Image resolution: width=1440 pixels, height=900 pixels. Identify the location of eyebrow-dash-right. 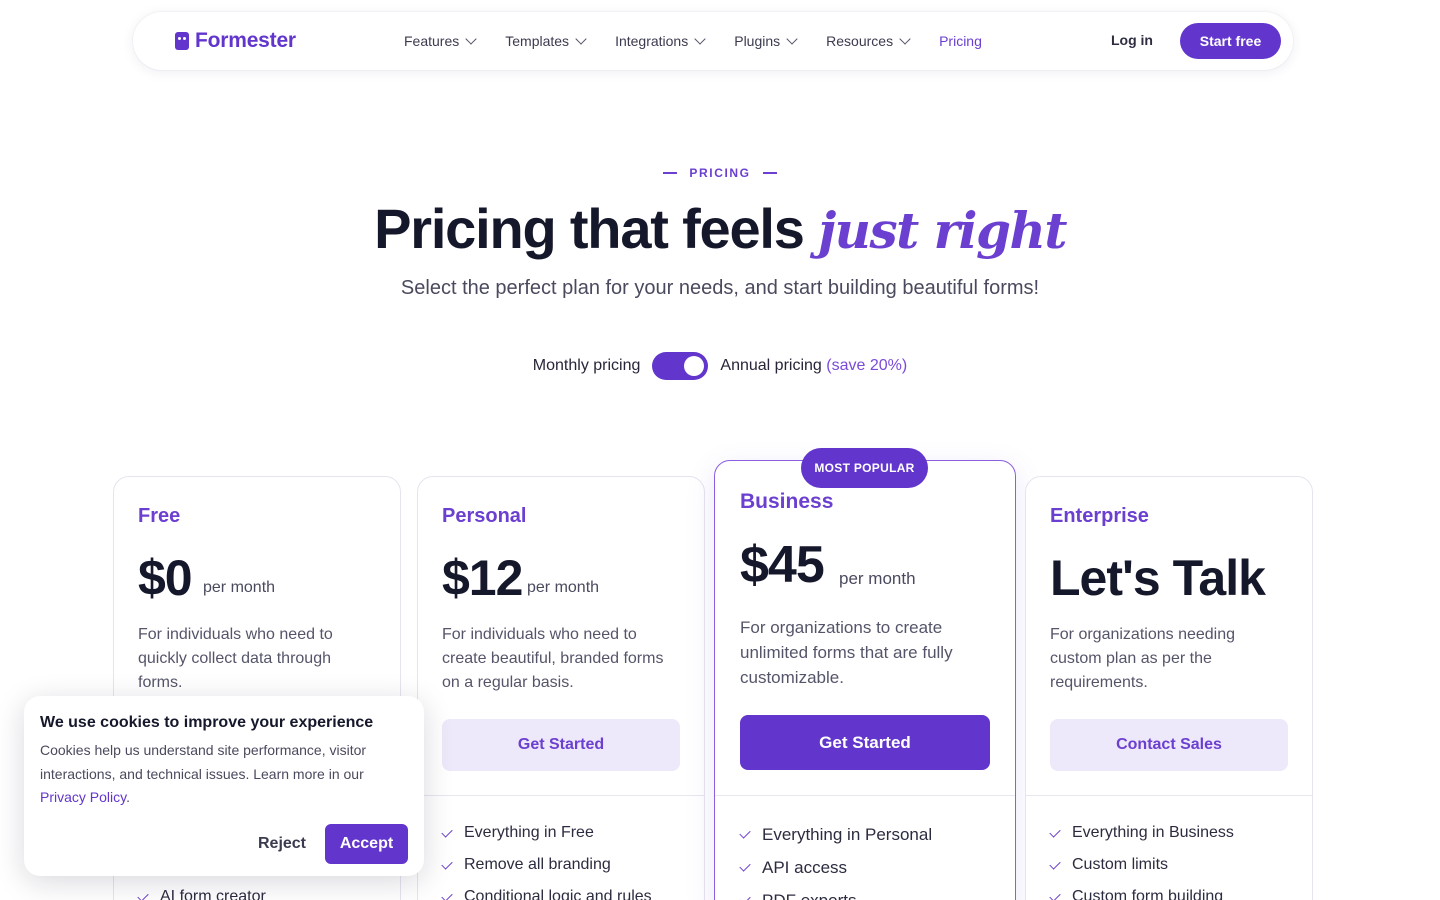
(769, 173).